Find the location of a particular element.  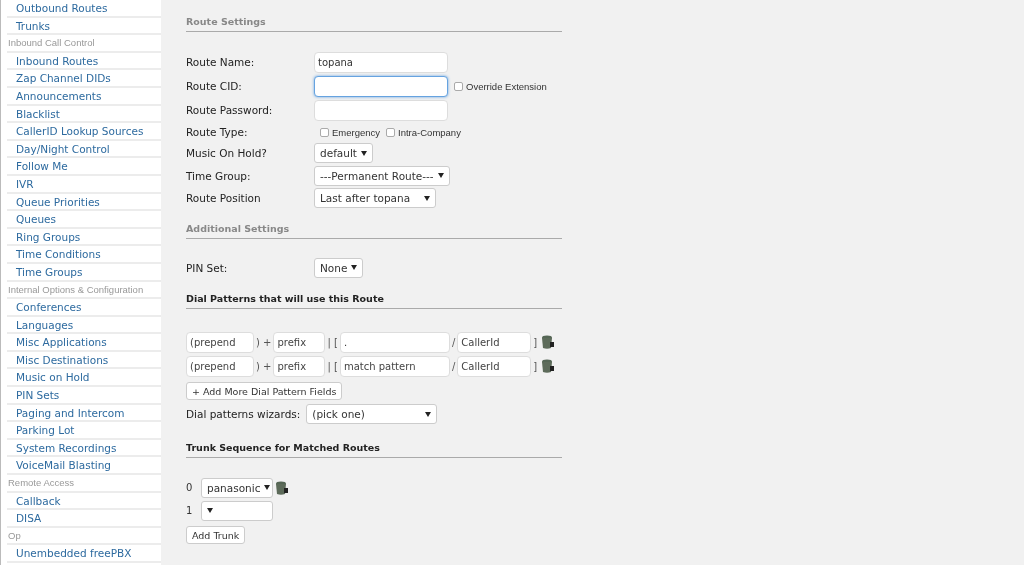

dropdown-select: Last after topana is located at coordinates (375, 198).